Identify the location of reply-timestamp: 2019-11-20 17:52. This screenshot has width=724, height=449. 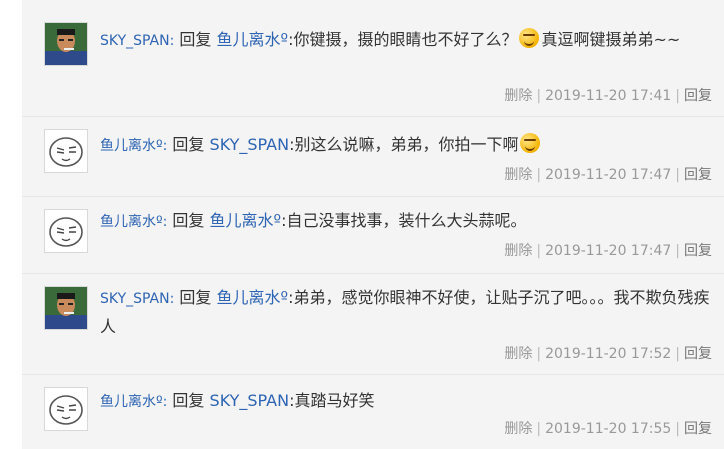
(608, 354).